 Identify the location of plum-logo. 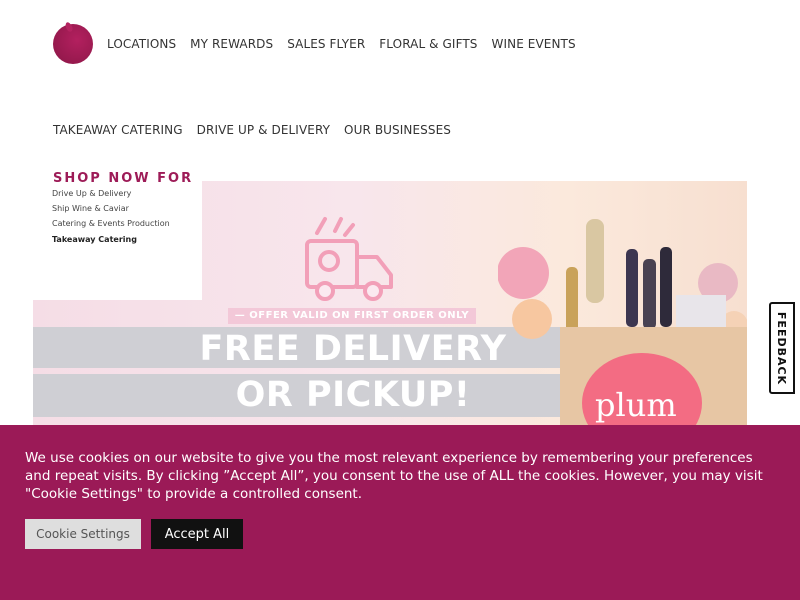
(73, 42).